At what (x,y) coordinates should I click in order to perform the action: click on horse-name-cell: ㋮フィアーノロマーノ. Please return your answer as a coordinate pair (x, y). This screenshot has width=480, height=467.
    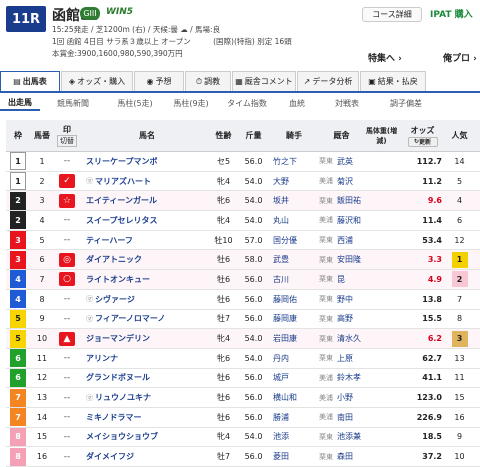
    Looking at the image, I should click on (144, 319).